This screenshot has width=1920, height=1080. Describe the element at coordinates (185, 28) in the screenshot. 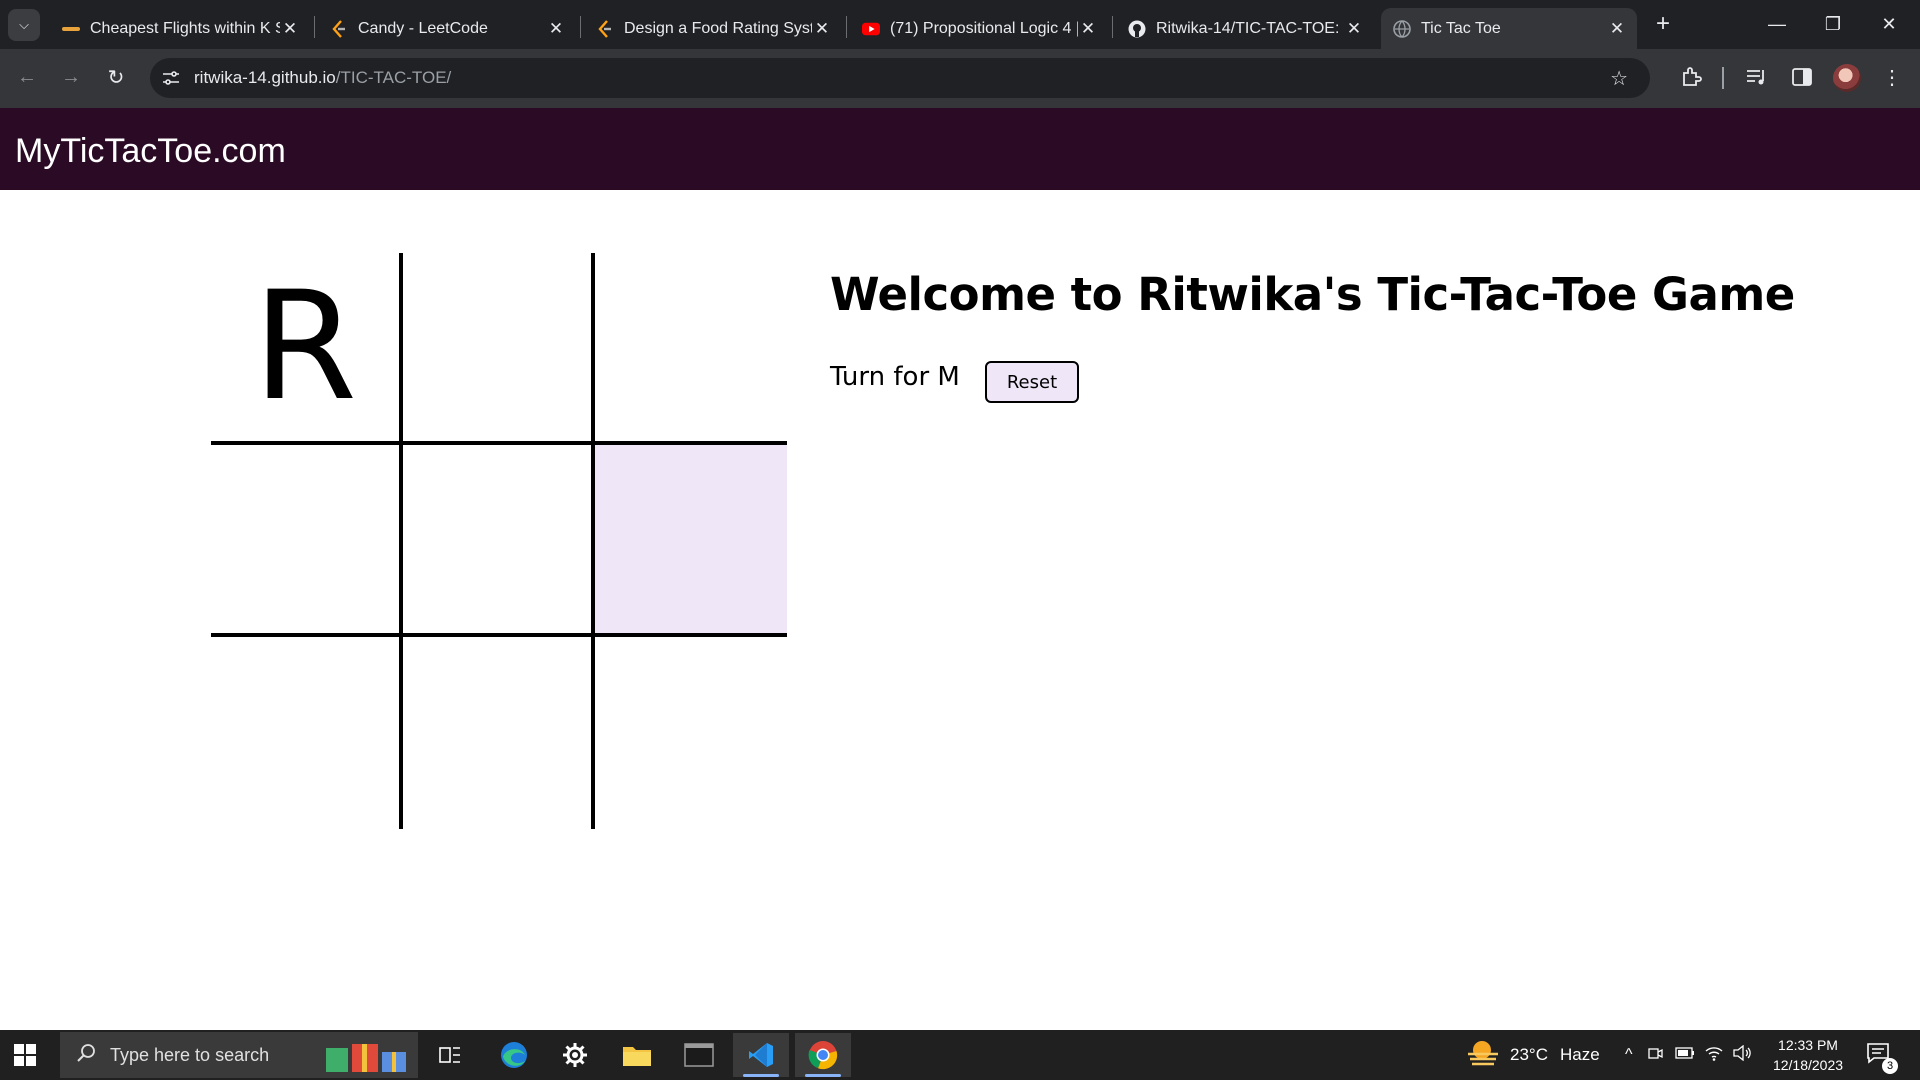

I see `tab-title: Cheapest Flights within K S` at that location.